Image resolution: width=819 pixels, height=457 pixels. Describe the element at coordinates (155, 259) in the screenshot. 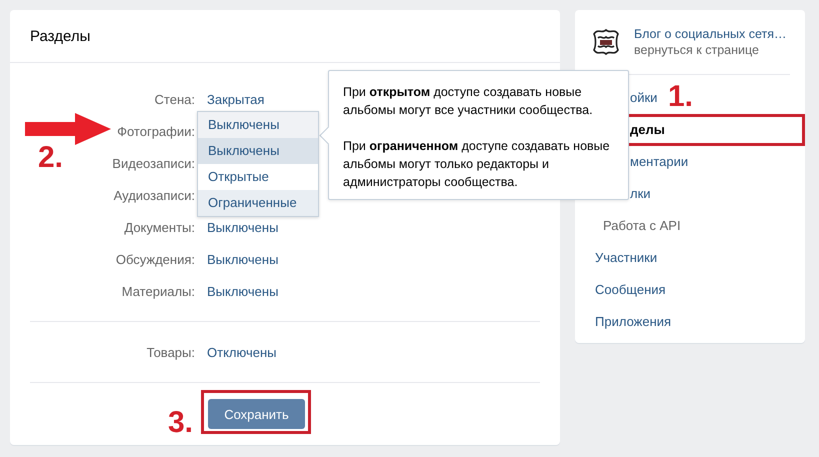

I see `setting-label: Обсуждения:` at that location.